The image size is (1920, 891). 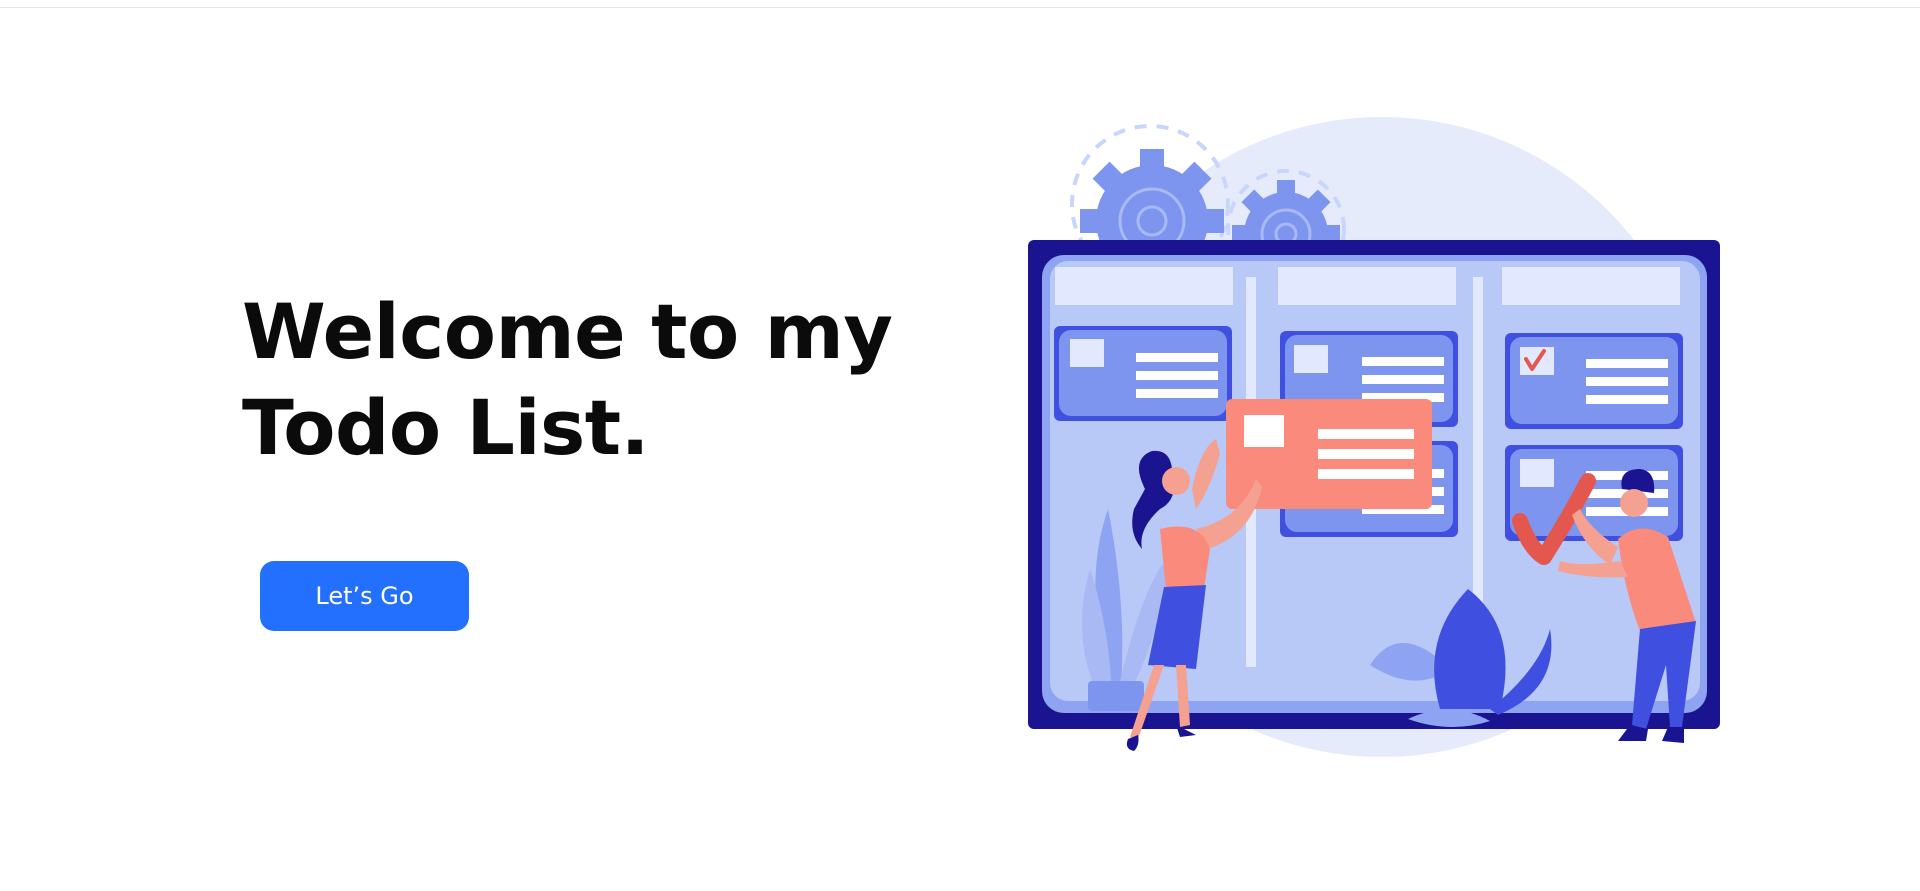 I want to click on top-divider, so click(x=960, y=4).